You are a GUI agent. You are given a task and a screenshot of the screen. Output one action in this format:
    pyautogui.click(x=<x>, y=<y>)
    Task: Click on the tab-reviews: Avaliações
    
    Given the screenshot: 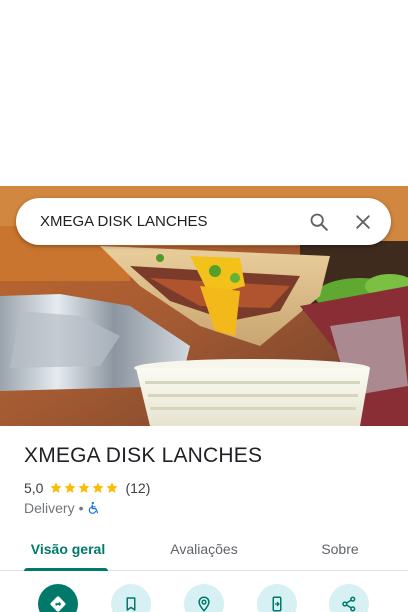 What is the action you would take?
    pyautogui.click(x=204, y=549)
    